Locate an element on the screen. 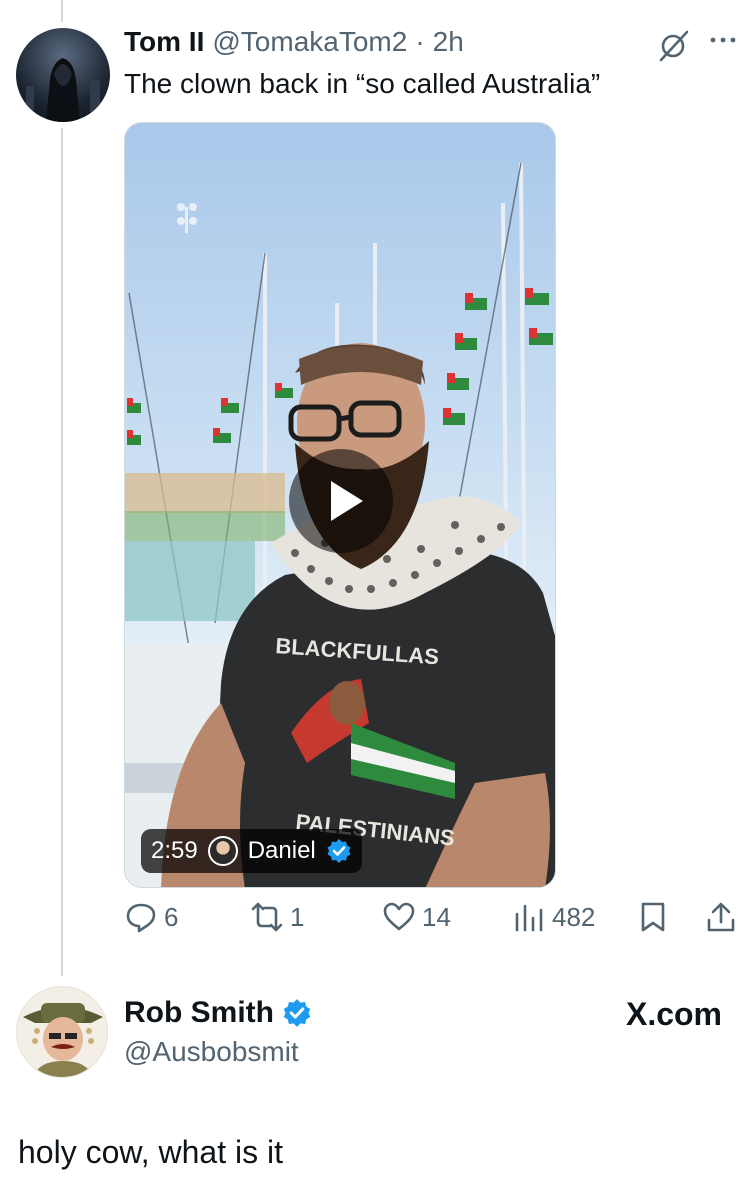 The height and width of the screenshot is (1200, 752). repost-button: 1 is located at coordinates (277, 917).